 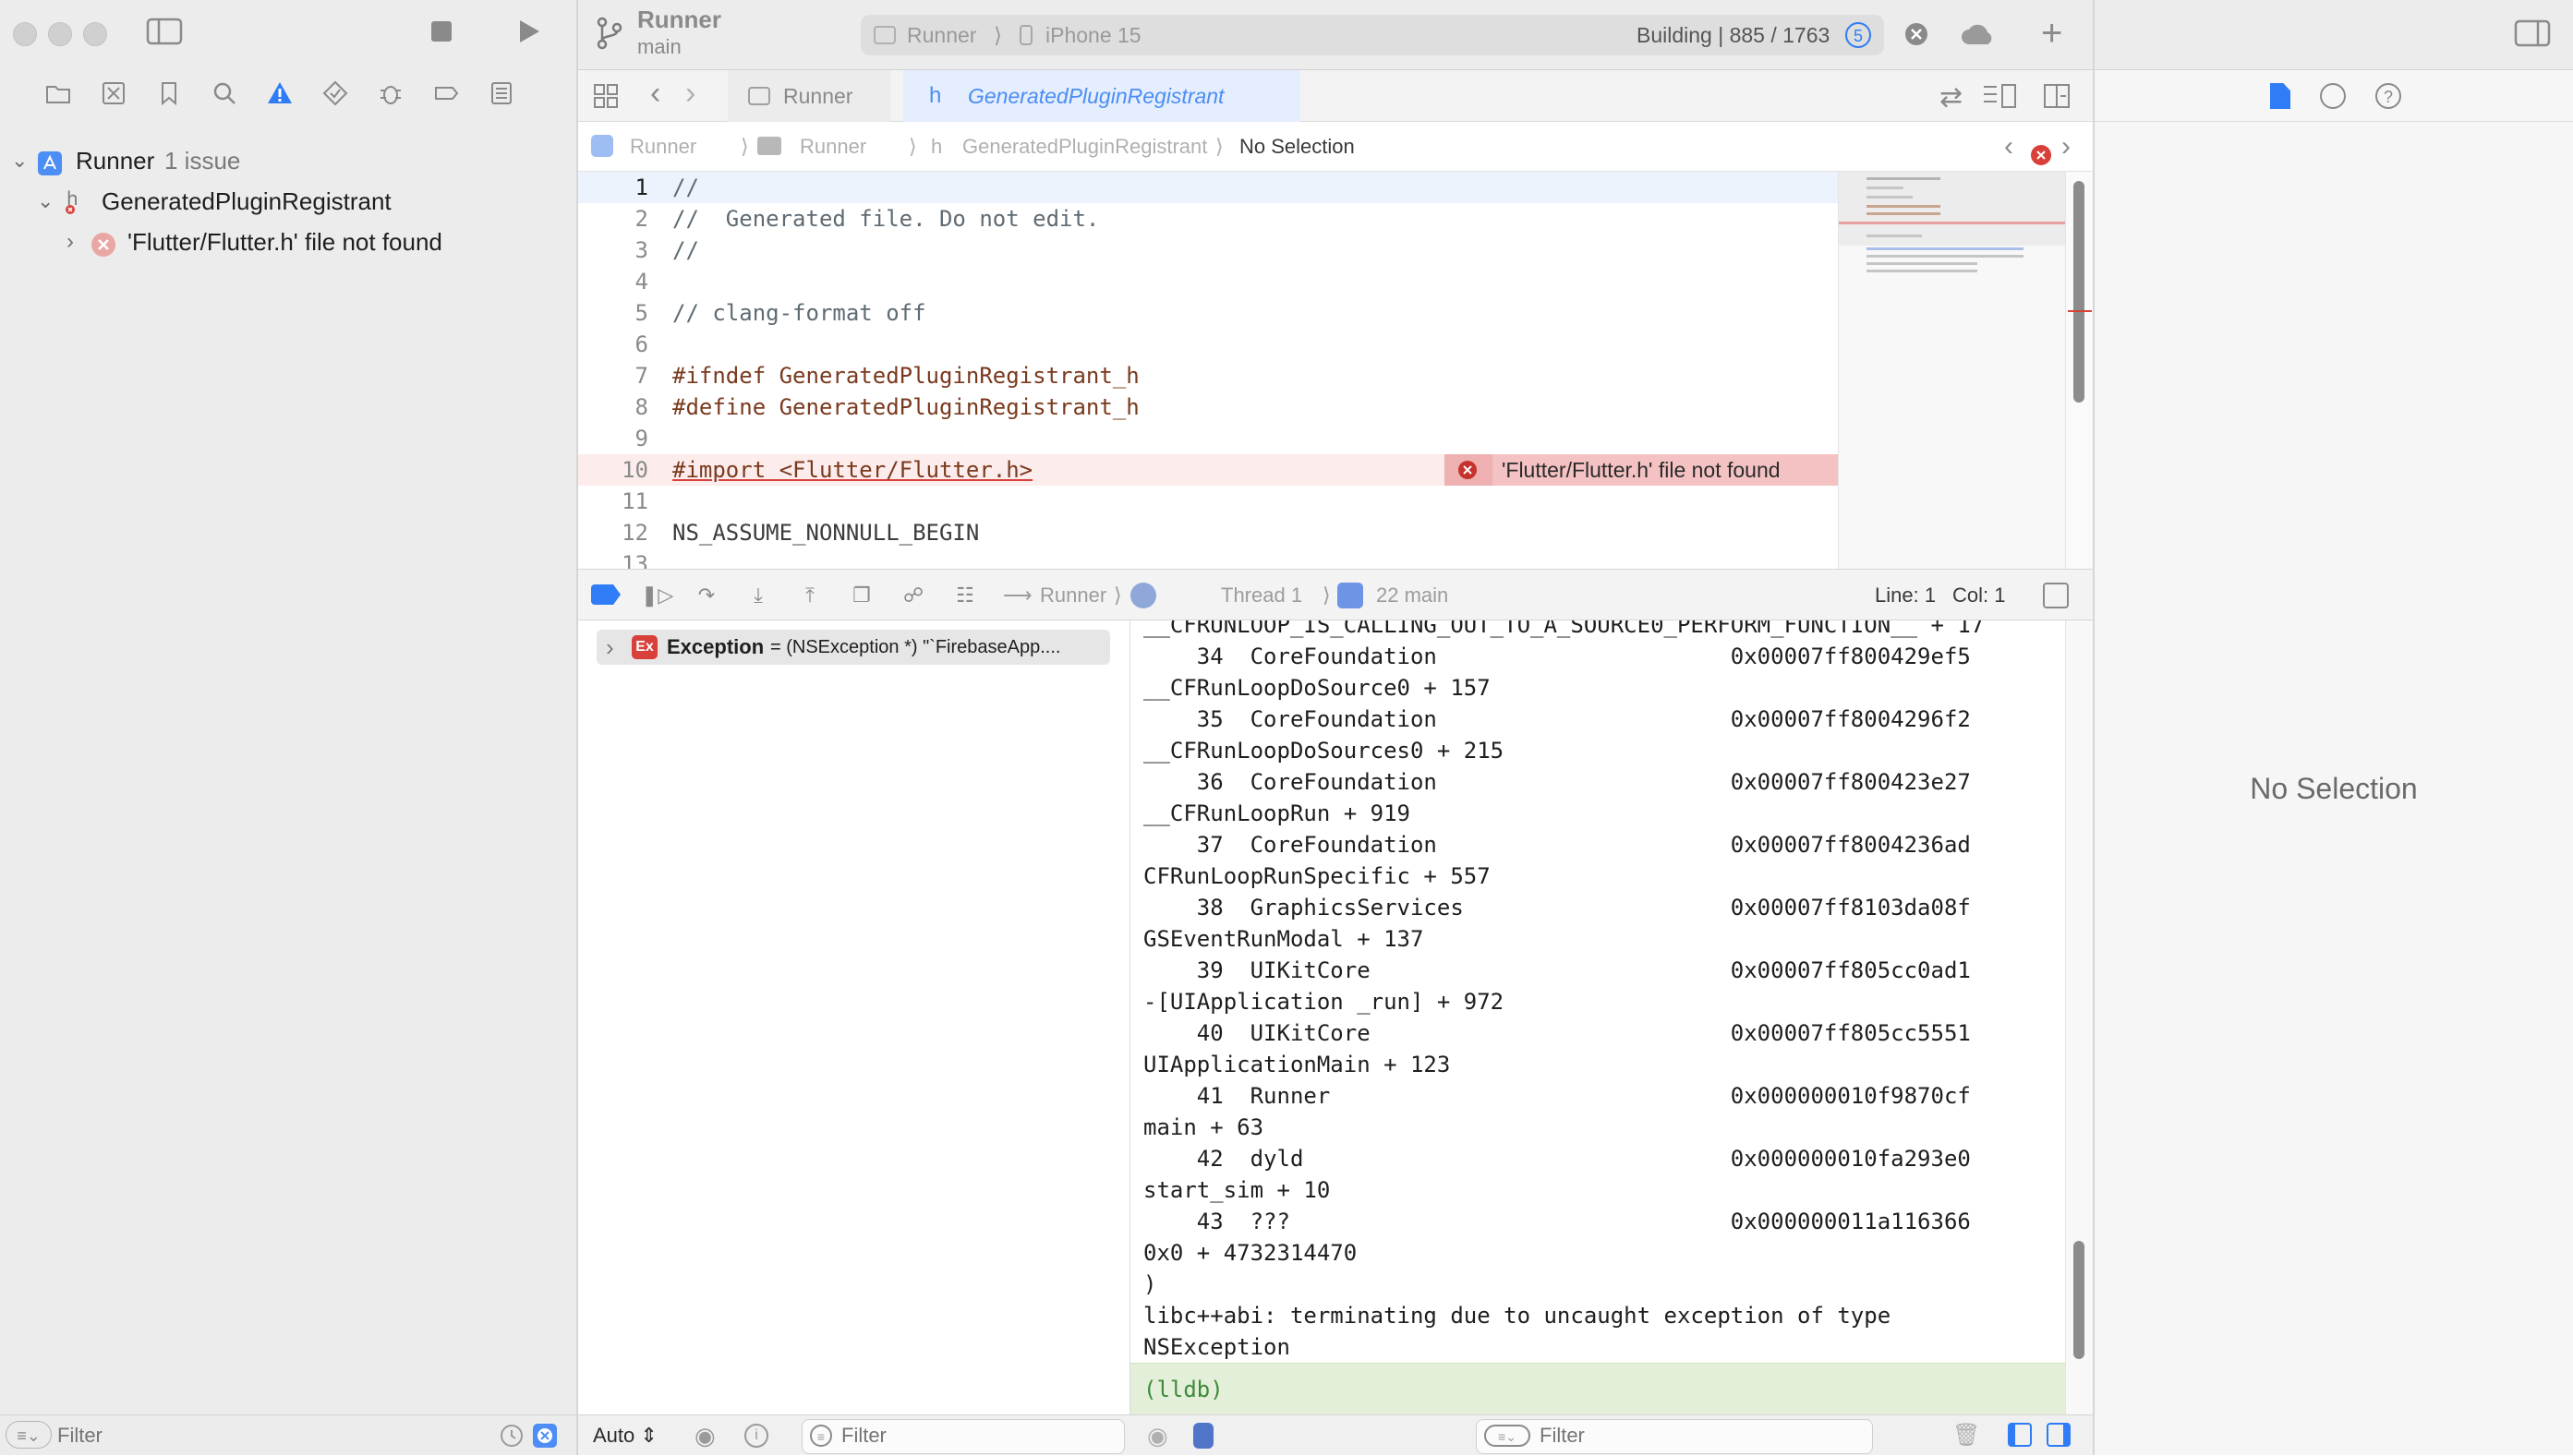 What do you see at coordinates (756, 1436) in the screenshot?
I see `info-icon: i` at bounding box center [756, 1436].